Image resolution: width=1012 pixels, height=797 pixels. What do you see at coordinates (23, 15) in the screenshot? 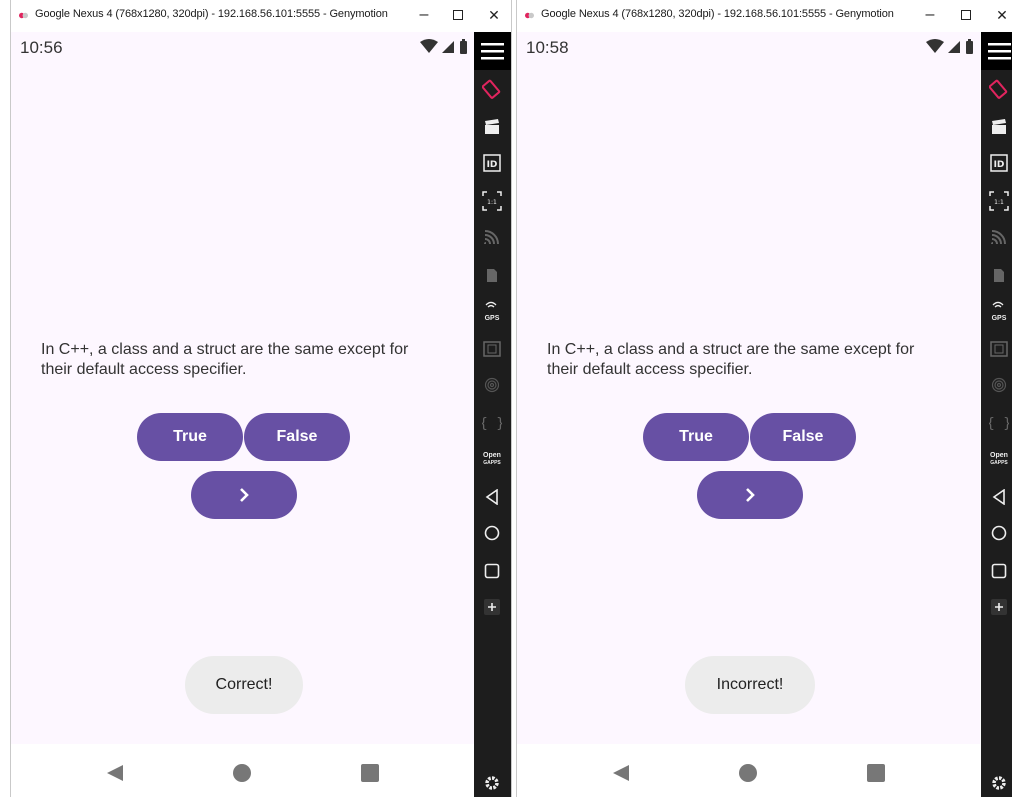
I see `genymotion-logo-icon` at bounding box center [23, 15].